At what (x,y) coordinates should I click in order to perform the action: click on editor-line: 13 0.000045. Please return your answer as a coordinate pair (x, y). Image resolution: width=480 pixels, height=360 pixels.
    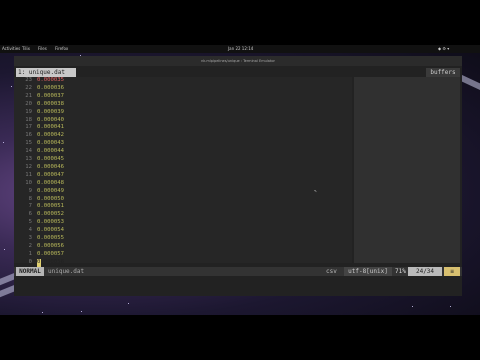
    Looking at the image, I should click on (183, 160).